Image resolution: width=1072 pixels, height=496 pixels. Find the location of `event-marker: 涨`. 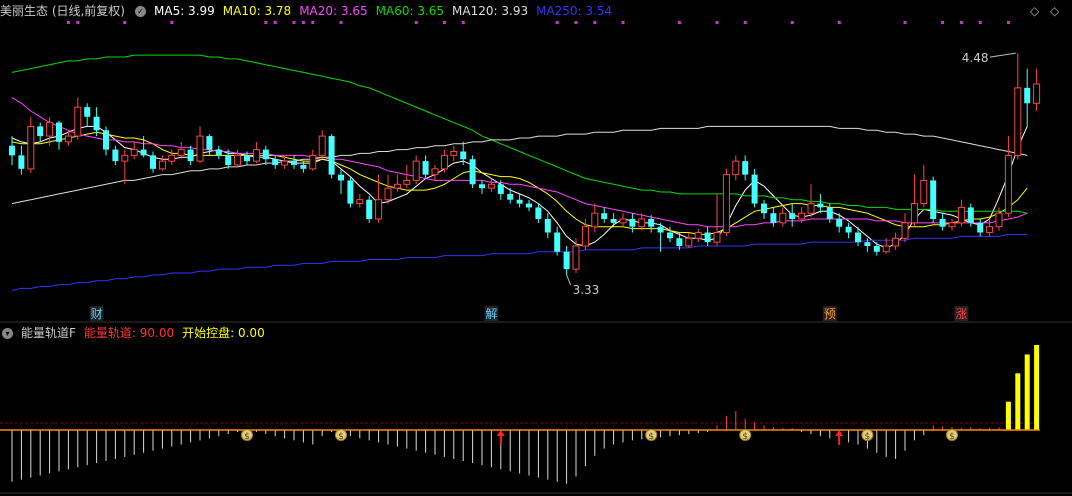

event-marker: 涨 is located at coordinates (961, 313).